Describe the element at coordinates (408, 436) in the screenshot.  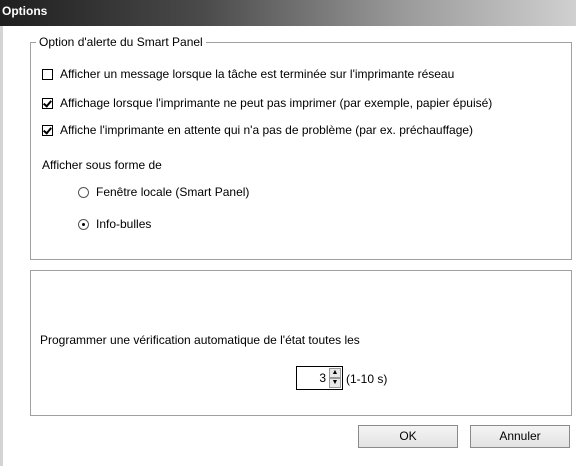
I see `ok-button: OK` at that location.